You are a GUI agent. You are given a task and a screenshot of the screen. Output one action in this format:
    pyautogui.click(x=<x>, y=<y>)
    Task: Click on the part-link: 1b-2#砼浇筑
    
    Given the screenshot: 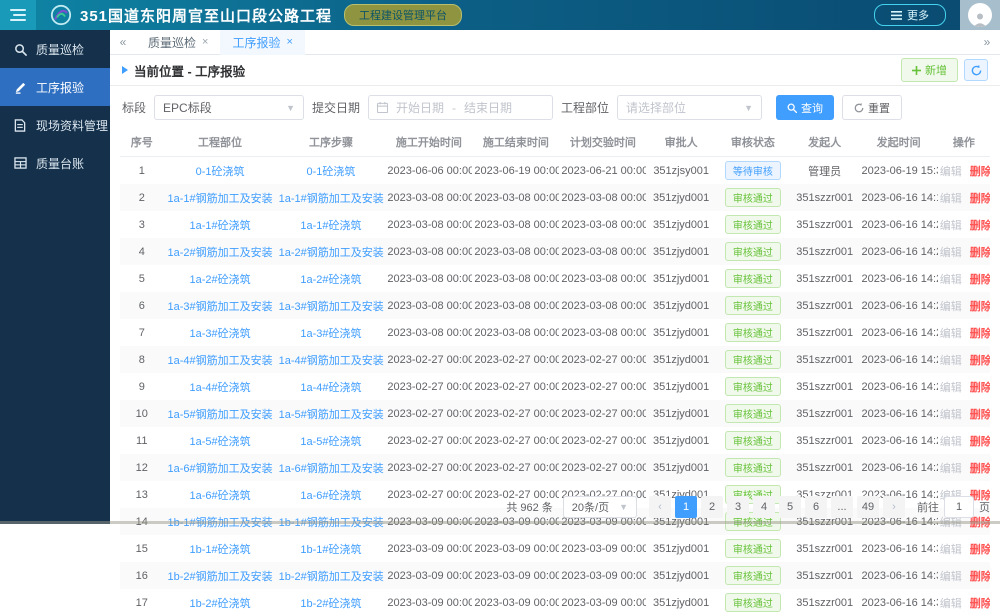 What is the action you would take?
    pyautogui.click(x=220, y=602)
    